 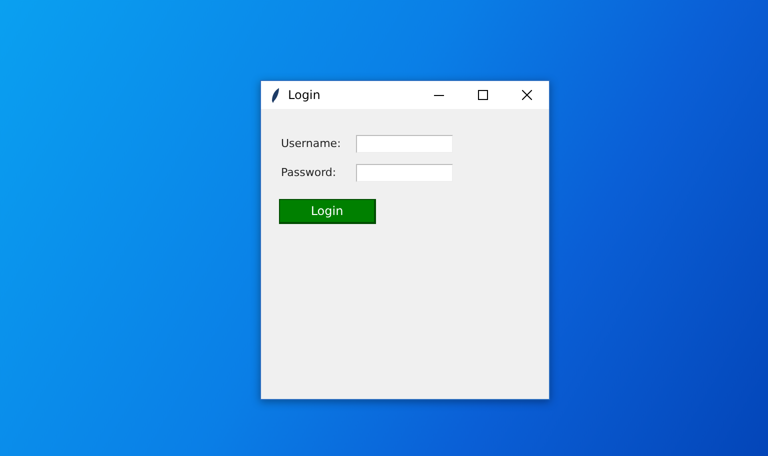 I want to click on login-button: Login, so click(x=327, y=211).